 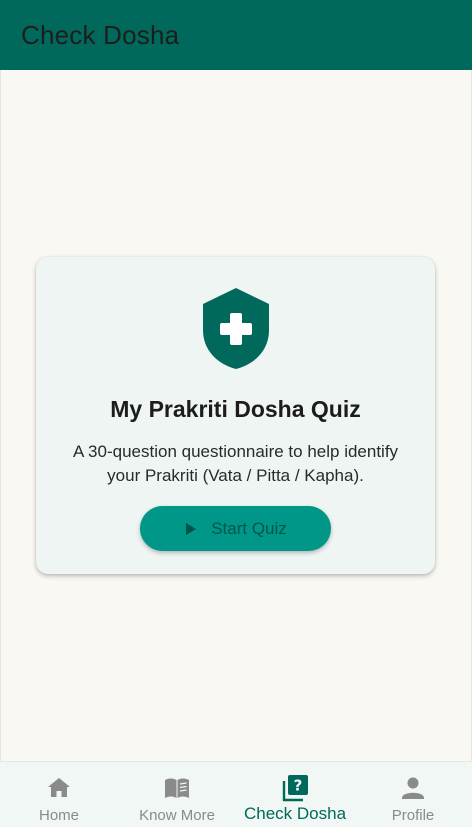 What do you see at coordinates (236, 35) in the screenshot?
I see `app-bar: Check Dosha` at bounding box center [236, 35].